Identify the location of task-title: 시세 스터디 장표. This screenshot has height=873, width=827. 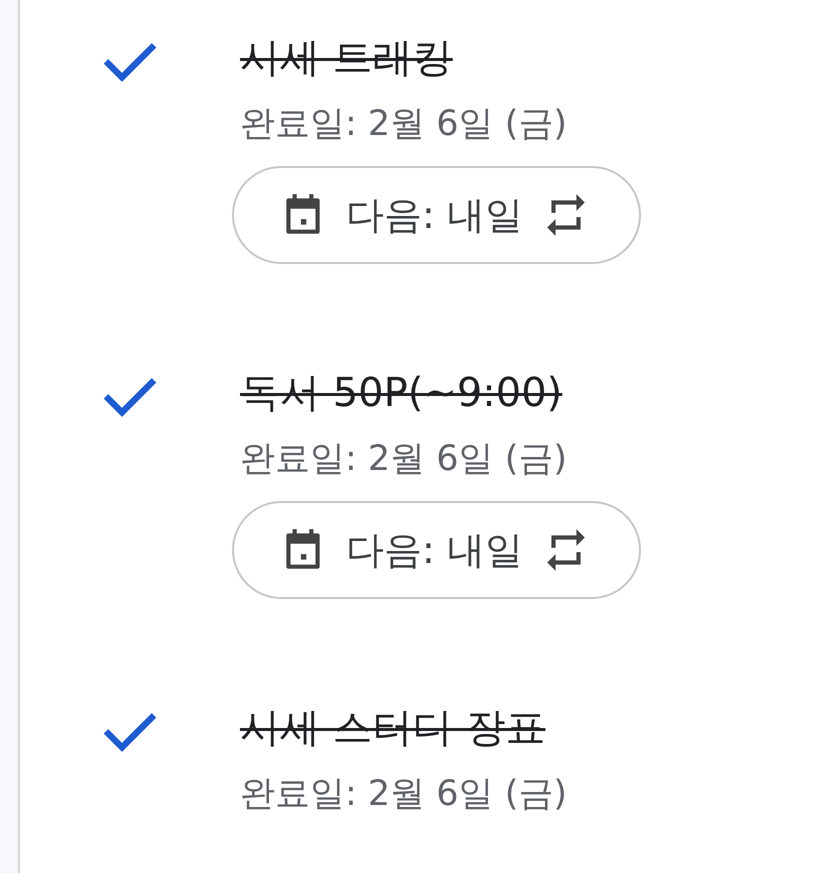
(393, 728).